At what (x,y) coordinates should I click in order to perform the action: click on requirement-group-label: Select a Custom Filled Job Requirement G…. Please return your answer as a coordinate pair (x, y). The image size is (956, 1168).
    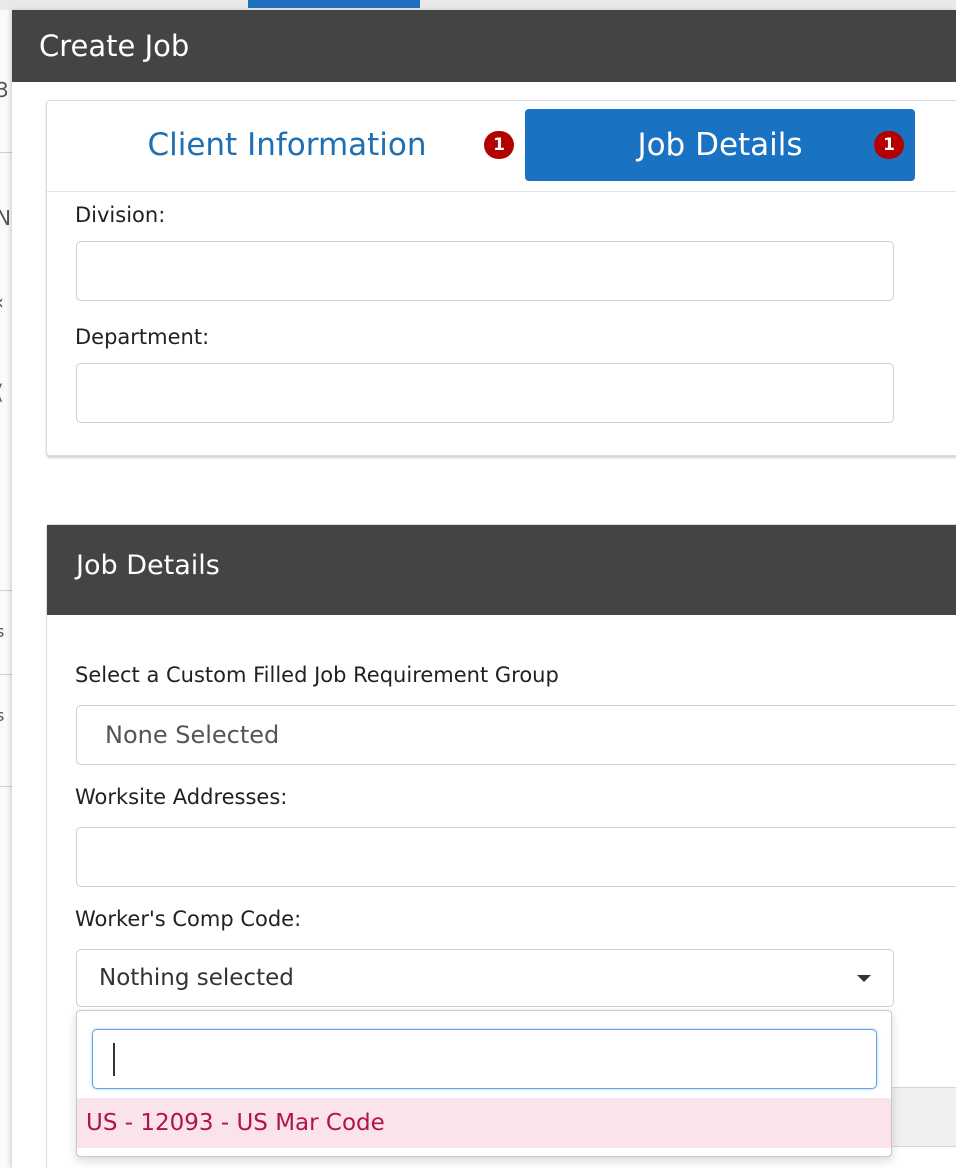
    Looking at the image, I should click on (317, 675).